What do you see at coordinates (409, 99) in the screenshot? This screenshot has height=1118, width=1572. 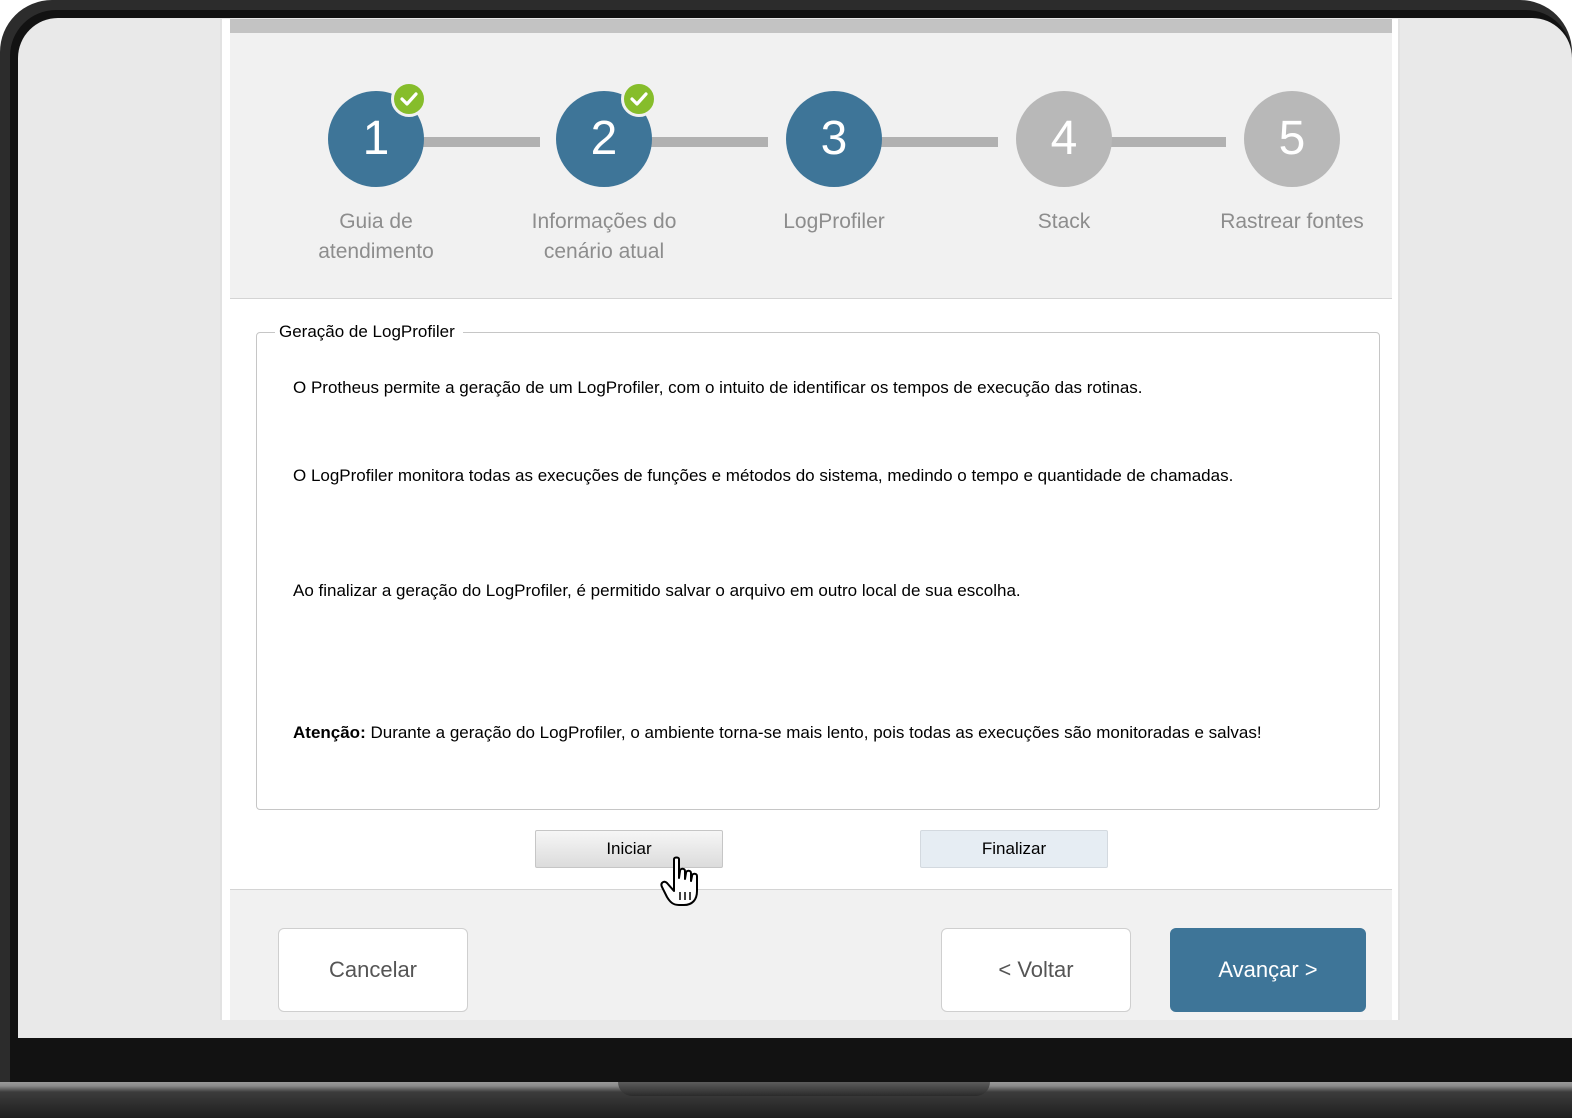 I see `step-1-check-icon` at bounding box center [409, 99].